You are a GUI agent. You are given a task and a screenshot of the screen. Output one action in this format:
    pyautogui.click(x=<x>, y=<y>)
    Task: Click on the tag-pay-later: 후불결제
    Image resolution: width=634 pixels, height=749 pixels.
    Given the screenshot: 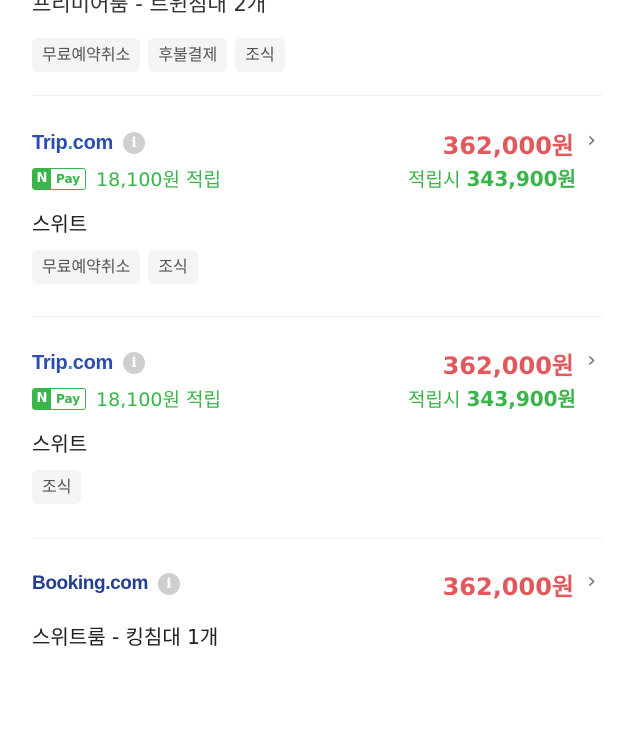 What is the action you would take?
    pyautogui.click(x=188, y=55)
    